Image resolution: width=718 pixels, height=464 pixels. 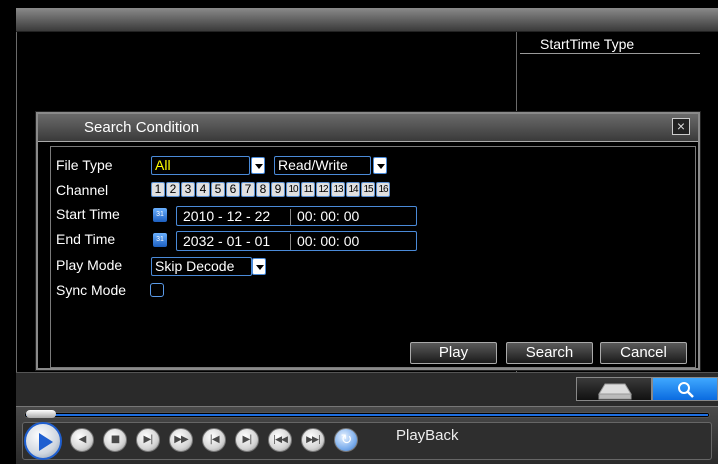 What do you see at coordinates (181, 440) in the screenshot?
I see `fast-forward-icon: ▶▶` at bounding box center [181, 440].